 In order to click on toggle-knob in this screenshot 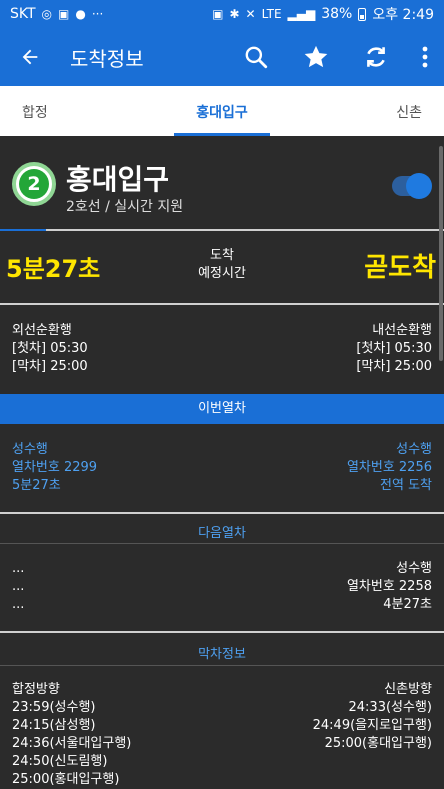, I will do `click(419, 186)`.